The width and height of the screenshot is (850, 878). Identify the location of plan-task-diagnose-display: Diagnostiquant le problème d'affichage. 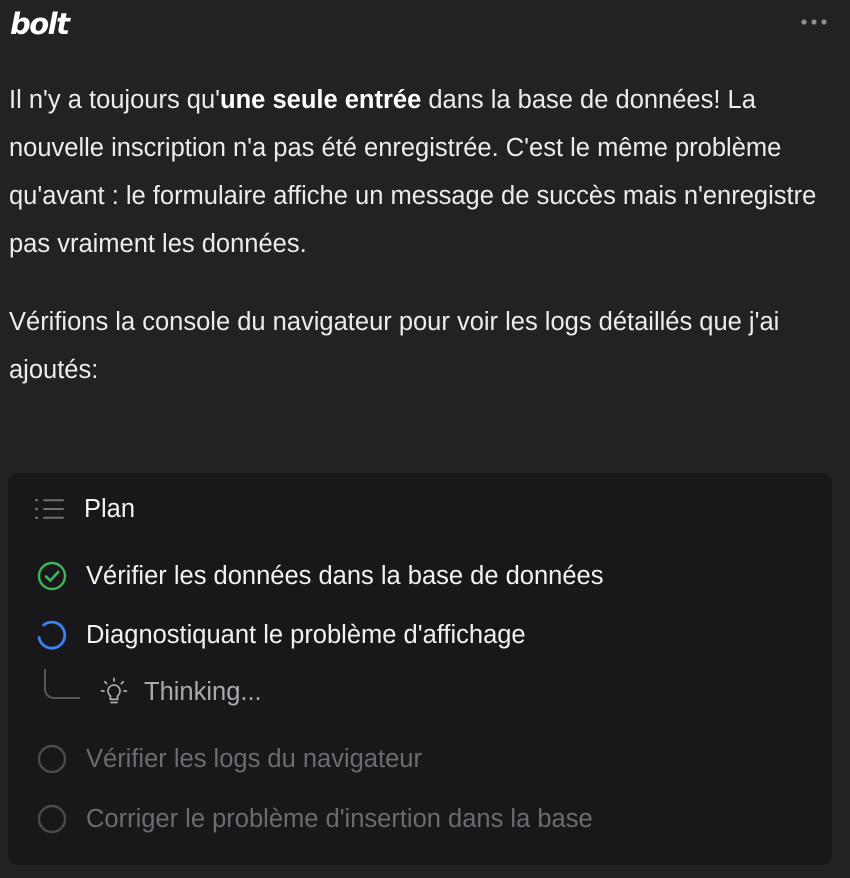
(281, 635).